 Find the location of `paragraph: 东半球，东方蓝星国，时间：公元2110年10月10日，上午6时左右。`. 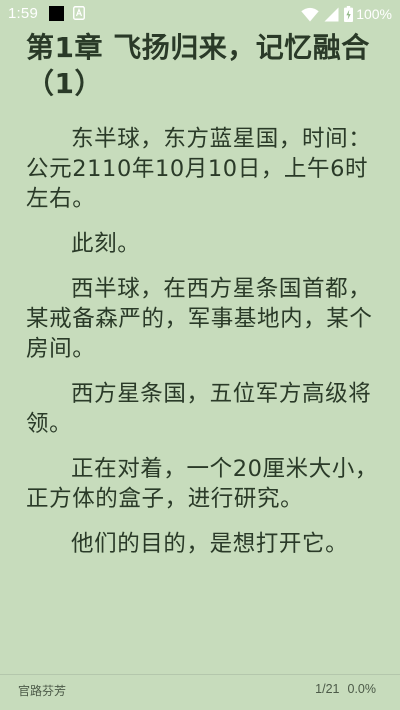

paragraph: 东半球，东方蓝星国，时间：公元2110年10月10日，上午6时左右。 is located at coordinates (199, 169).